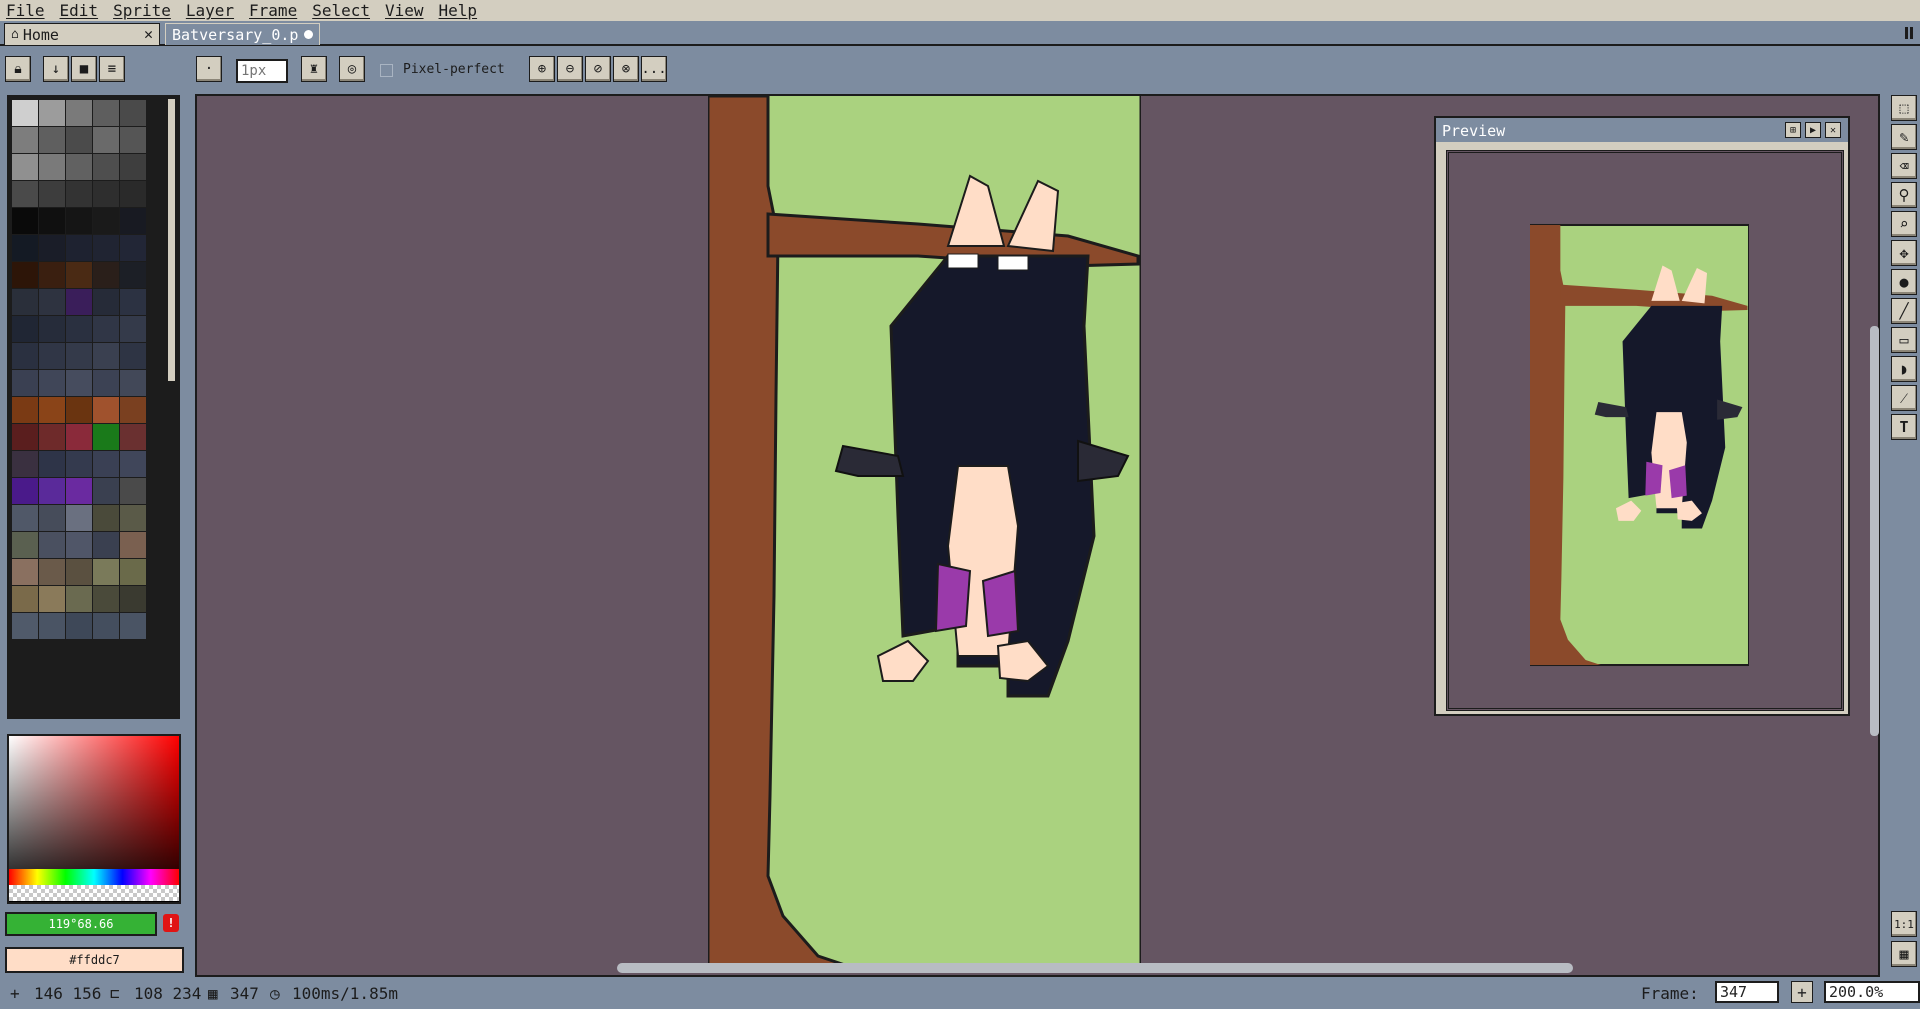 The width and height of the screenshot is (1920, 1009). What do you see at coordinates (1904, 954) in the screenshot?
I see `timeline-toggle-button: ▦` at bounding box center [1904, 954].